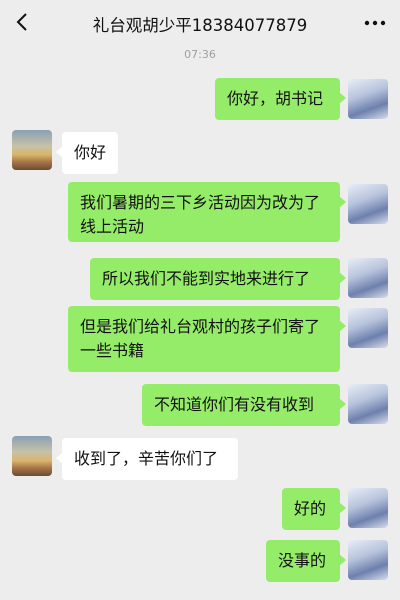 The height and width of the screenshot is (600, 400). Describe the element at coordinates (244, 405) in the screenshot. I see `message-bubble-sent: 不知道你们有没有收到` at that location.